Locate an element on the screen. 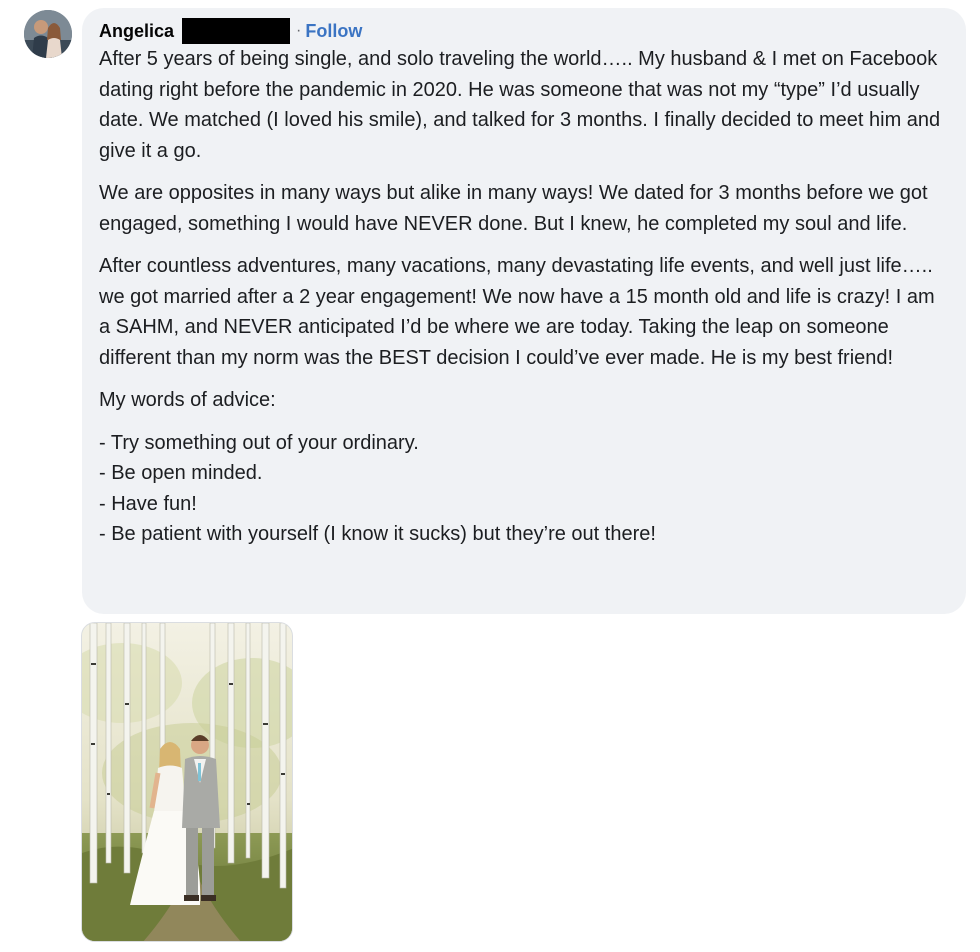  follow-button: Follow is located at coordinates (333, 31).